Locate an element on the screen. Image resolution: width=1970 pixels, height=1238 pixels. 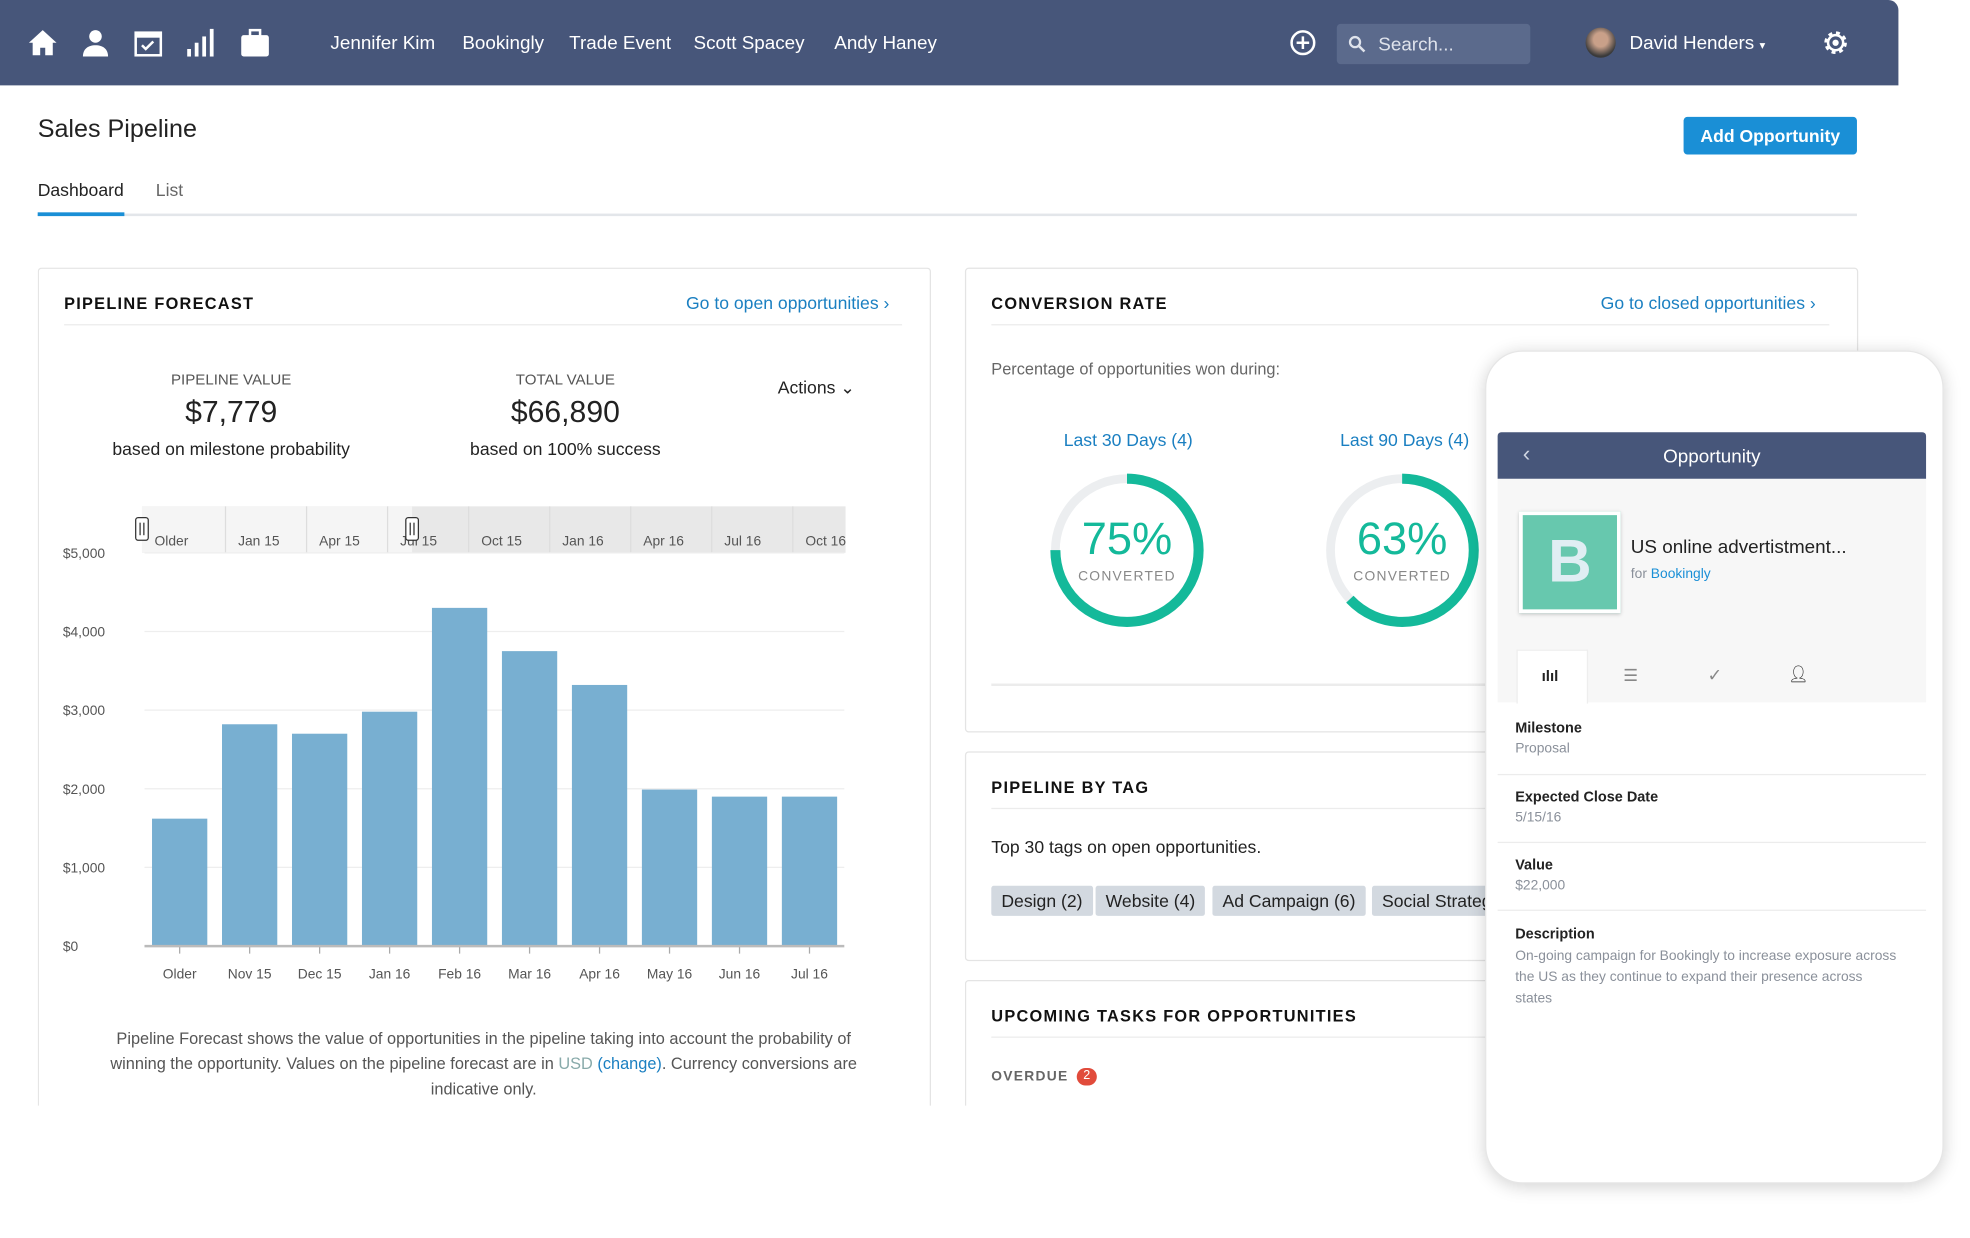
field-label: Expected Close Date is located at coordinates (1587, 798).